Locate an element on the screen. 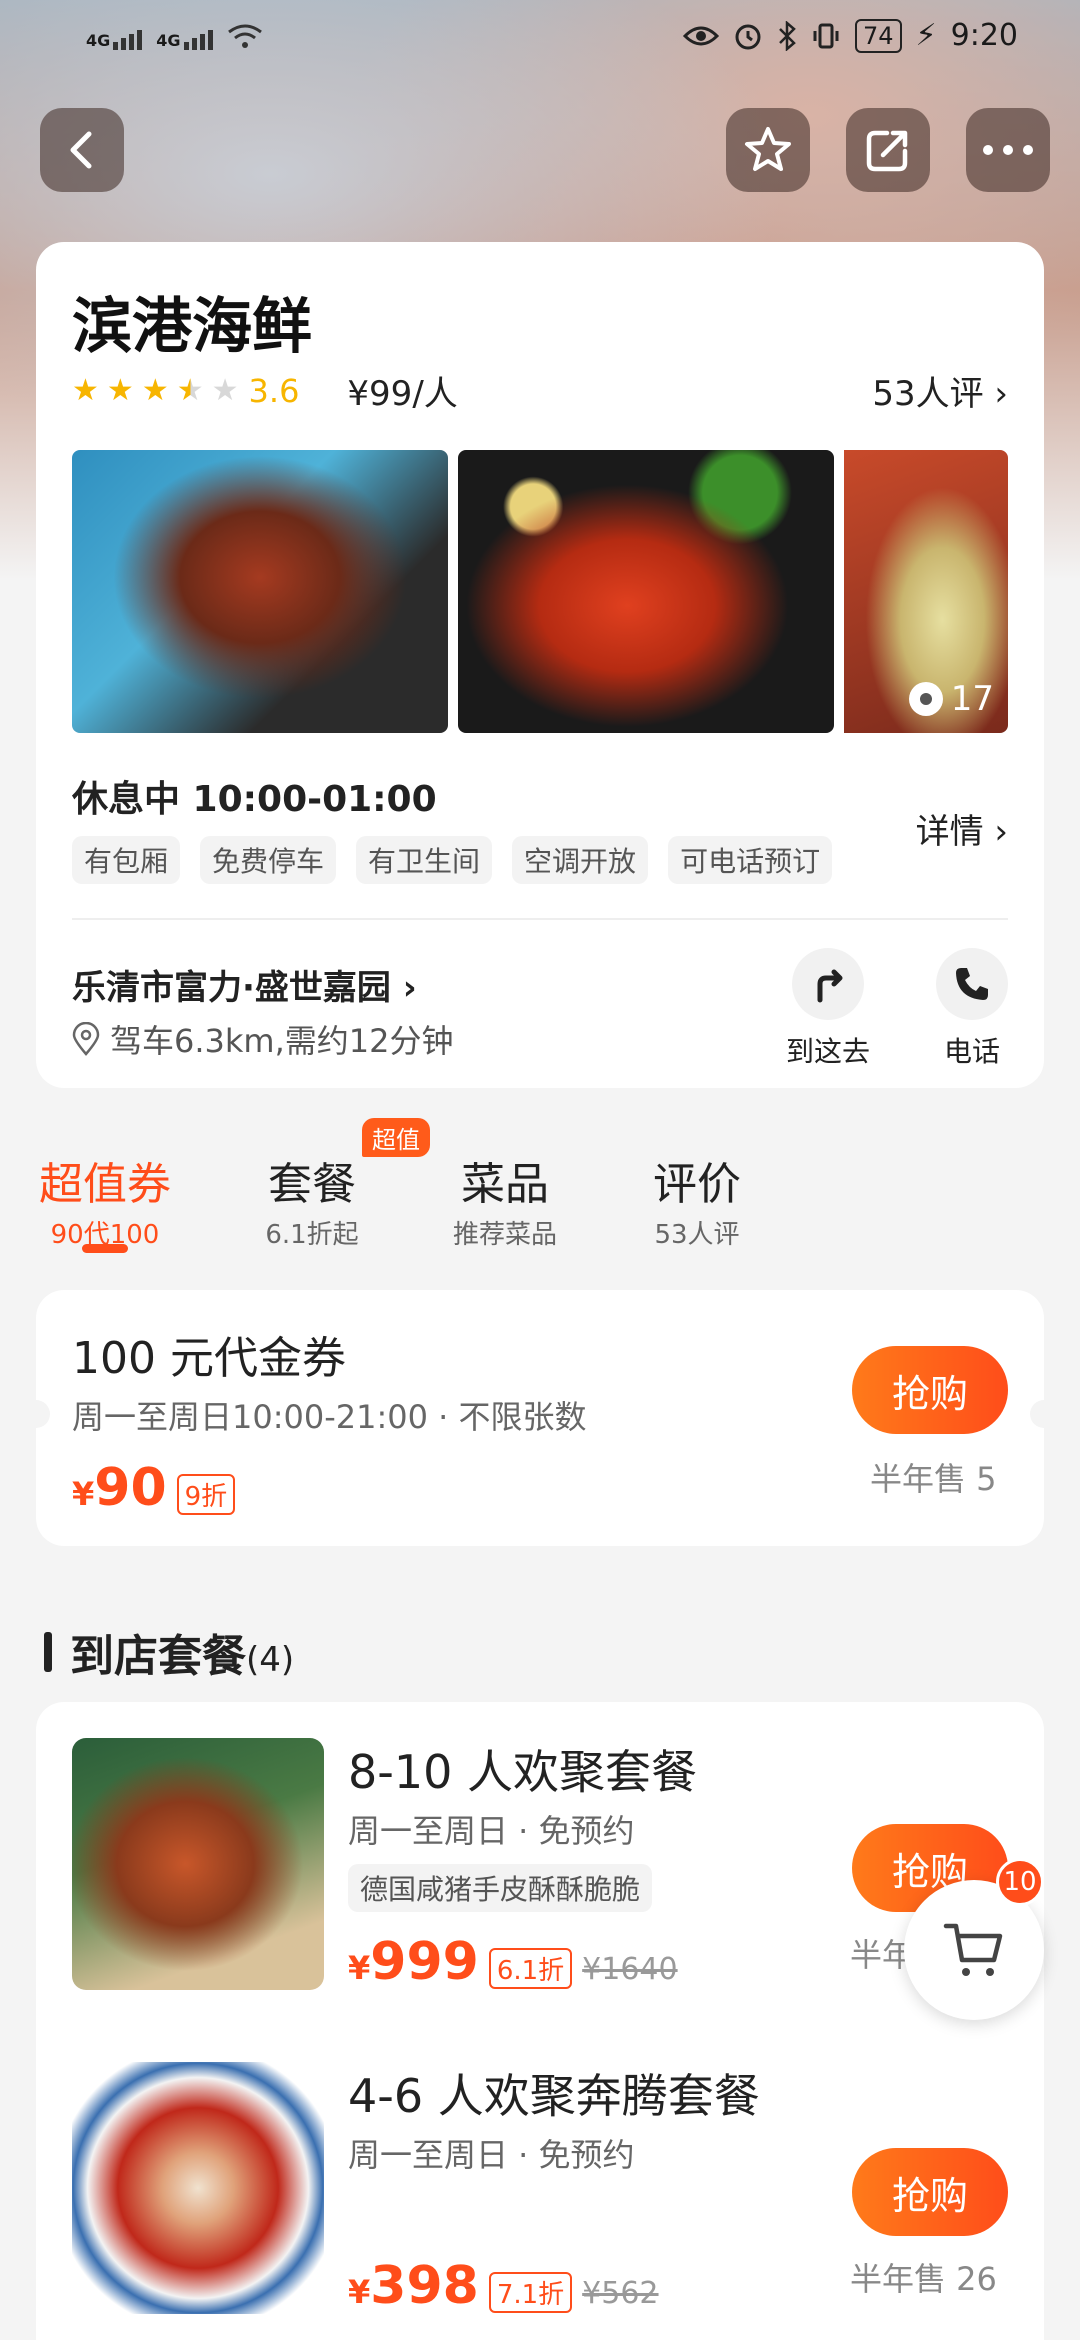 Image resolution: width=1080 pixels, height=2340 pixels. review-count: 53人评 is located at coordinates (928, 394).